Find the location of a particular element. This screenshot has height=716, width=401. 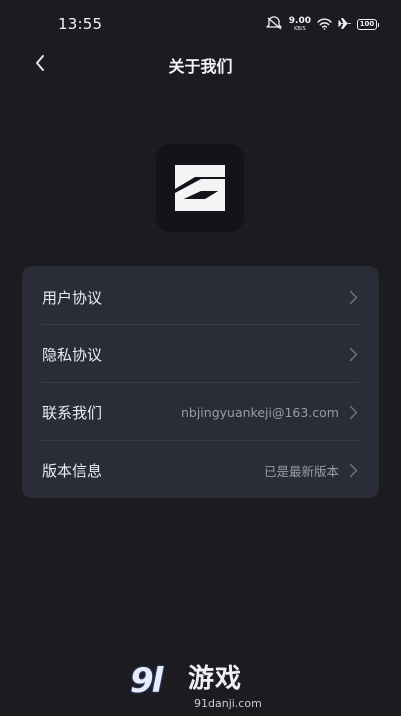

app-logo-mark is located at coordinates (200, 188).